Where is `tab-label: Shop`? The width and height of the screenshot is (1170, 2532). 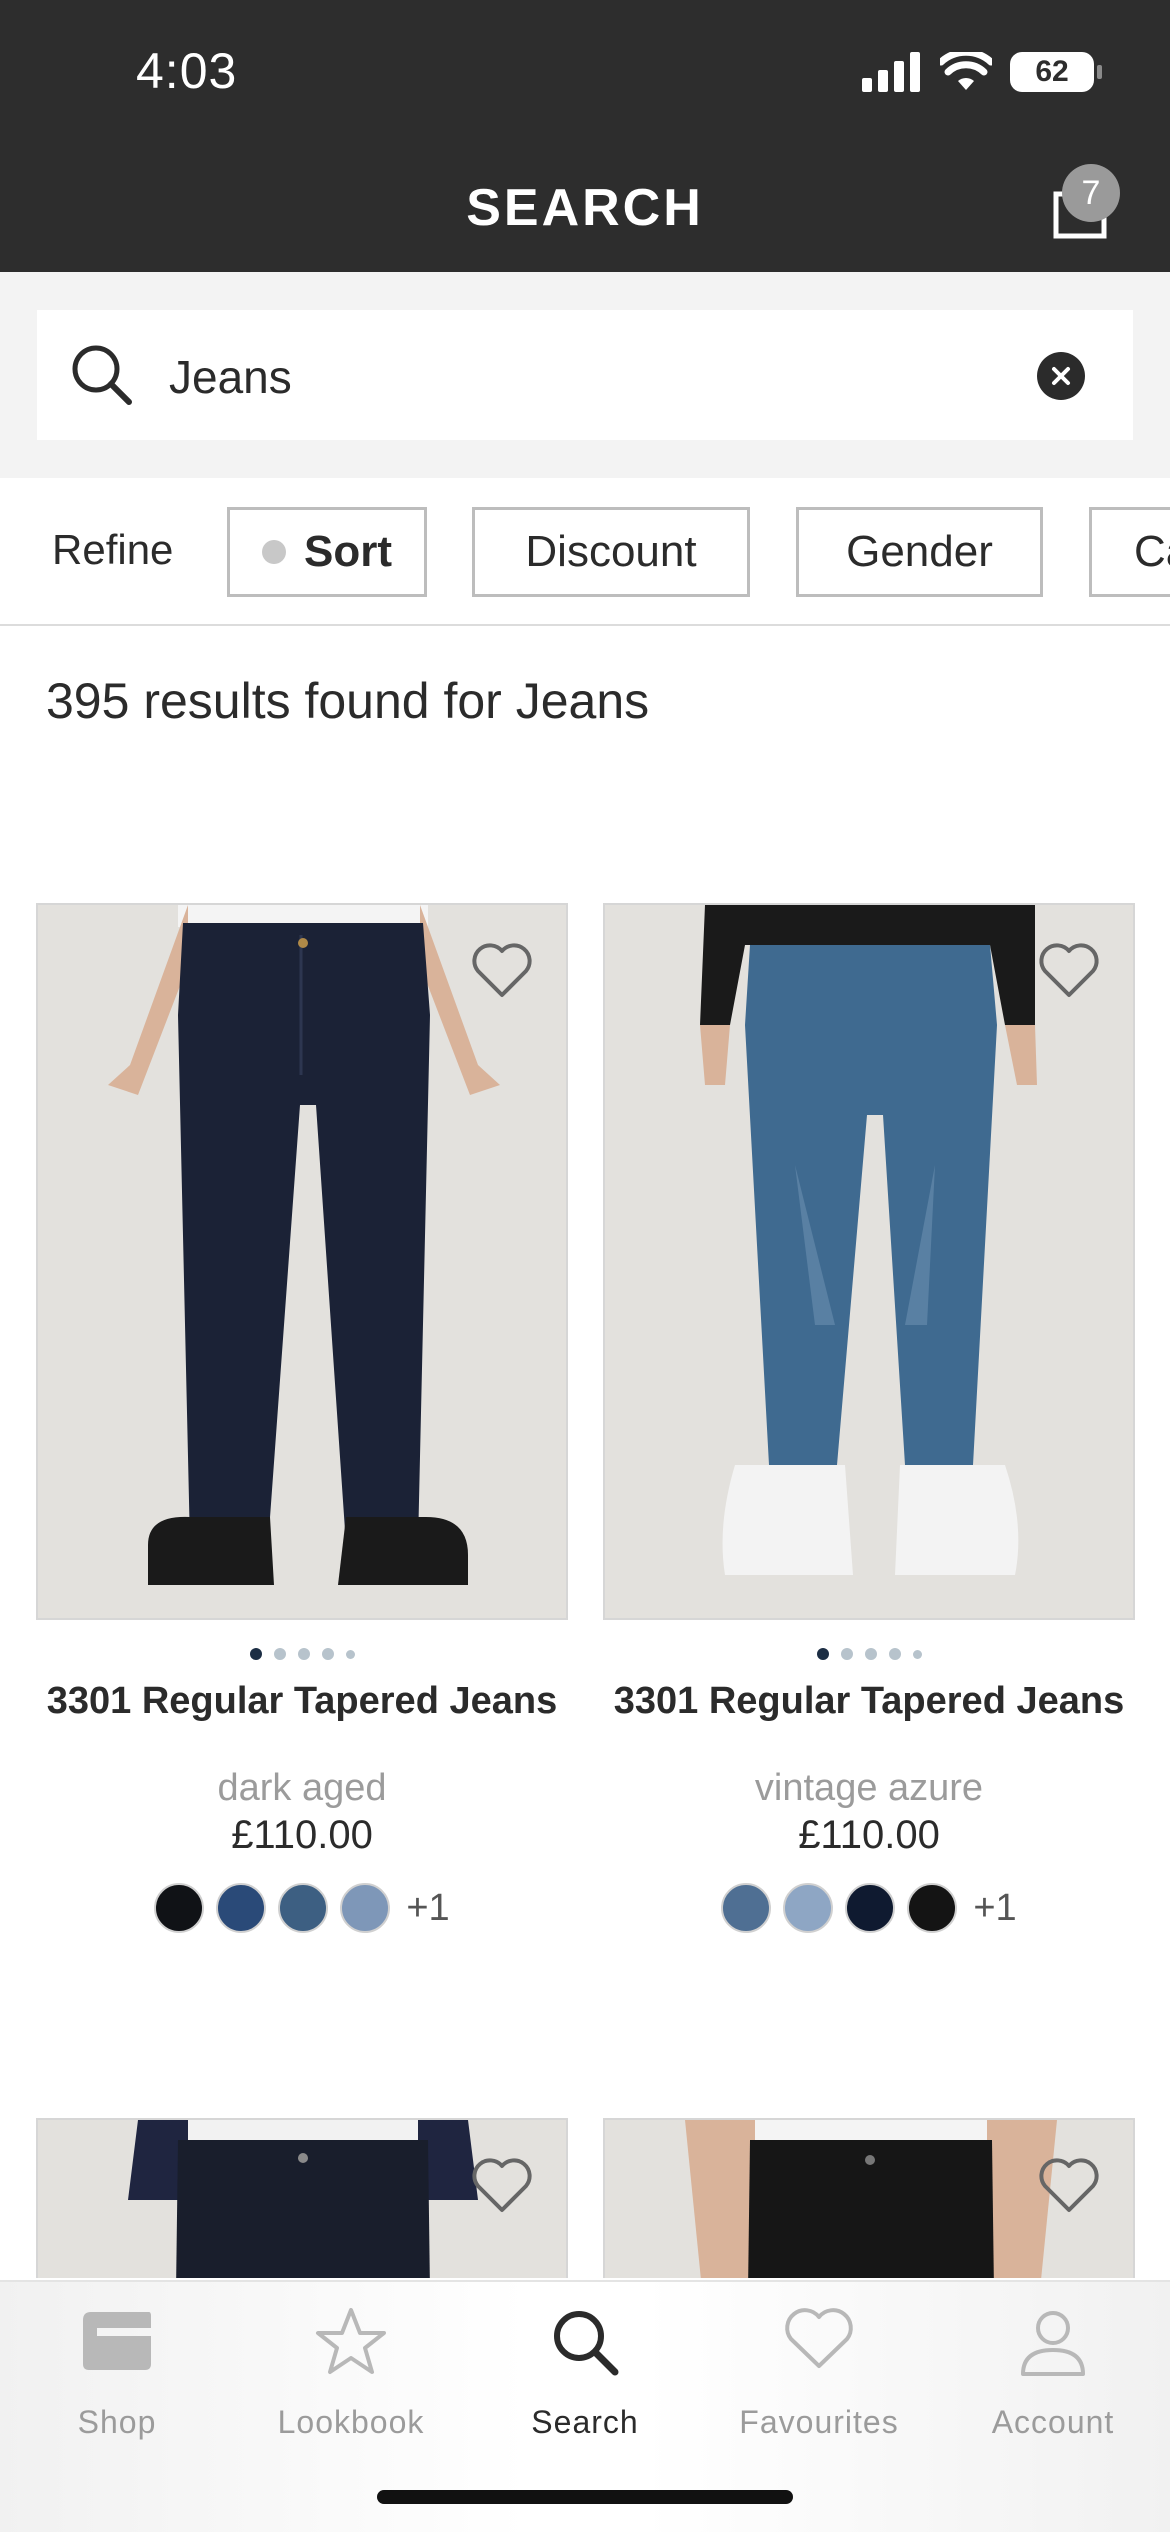
tab-label: Shop is located at coordinates (117, 2422).